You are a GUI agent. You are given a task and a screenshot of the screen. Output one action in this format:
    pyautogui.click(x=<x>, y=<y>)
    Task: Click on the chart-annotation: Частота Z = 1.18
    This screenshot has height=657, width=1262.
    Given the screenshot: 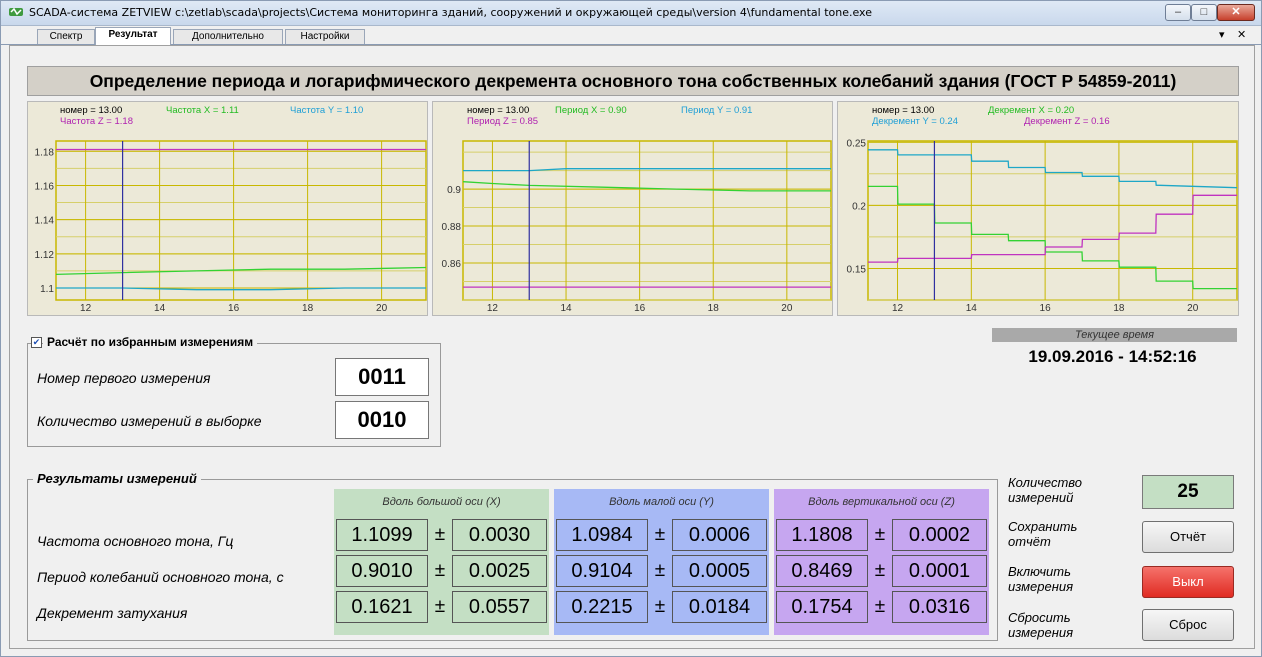 What is the action you would take?
    pyautogui.click(x=96, y=121)
    